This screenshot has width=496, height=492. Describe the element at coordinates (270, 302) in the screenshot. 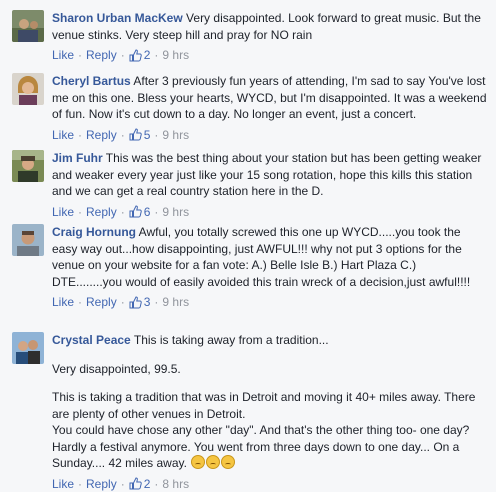

I see `comment-actions: Like · Reply · 3 · 9 hrs` at that location.